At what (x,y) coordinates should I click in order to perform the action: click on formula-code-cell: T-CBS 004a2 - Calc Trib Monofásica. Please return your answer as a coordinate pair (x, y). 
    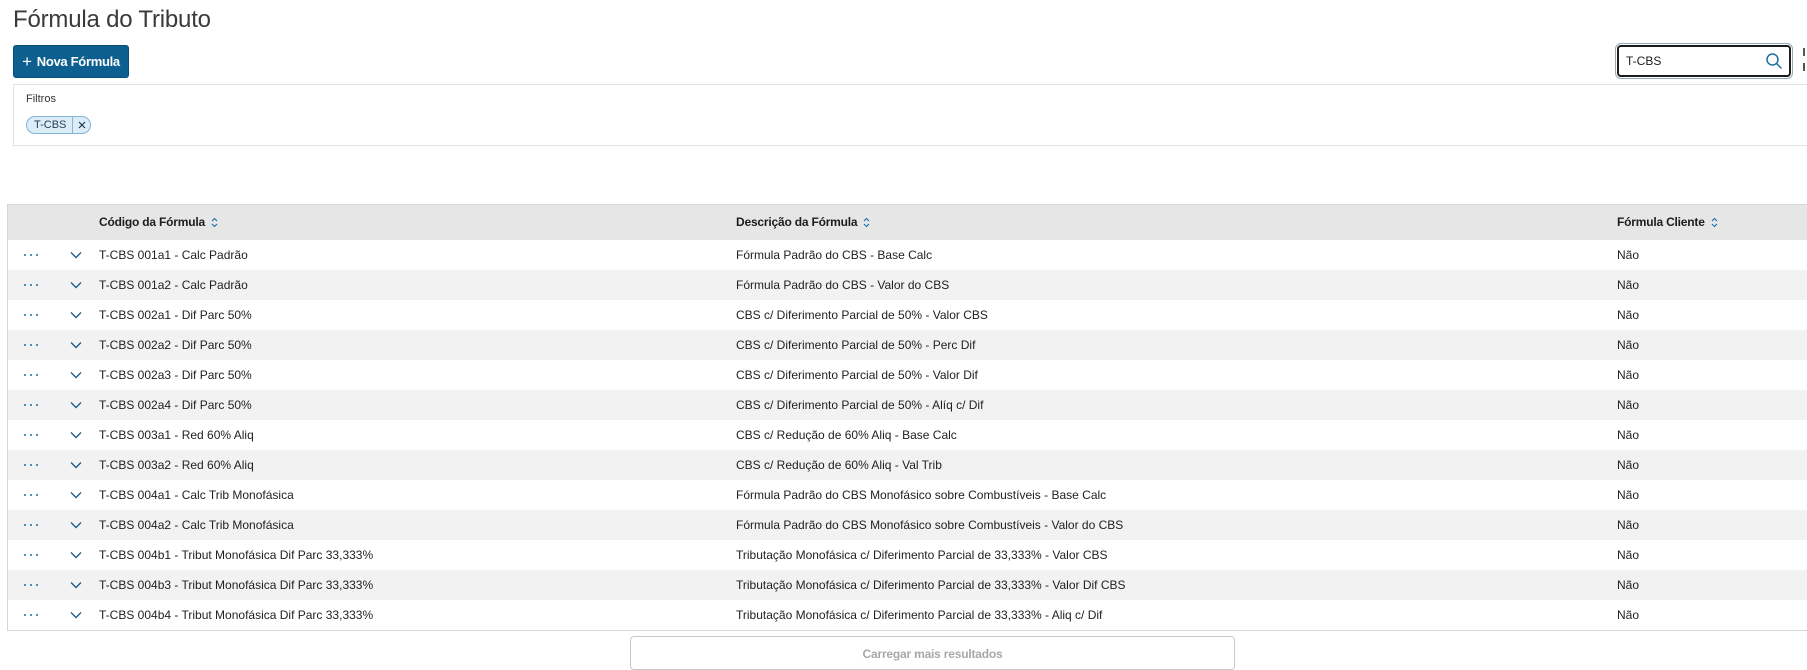
    Looking at the image, I should click on (196, 525).